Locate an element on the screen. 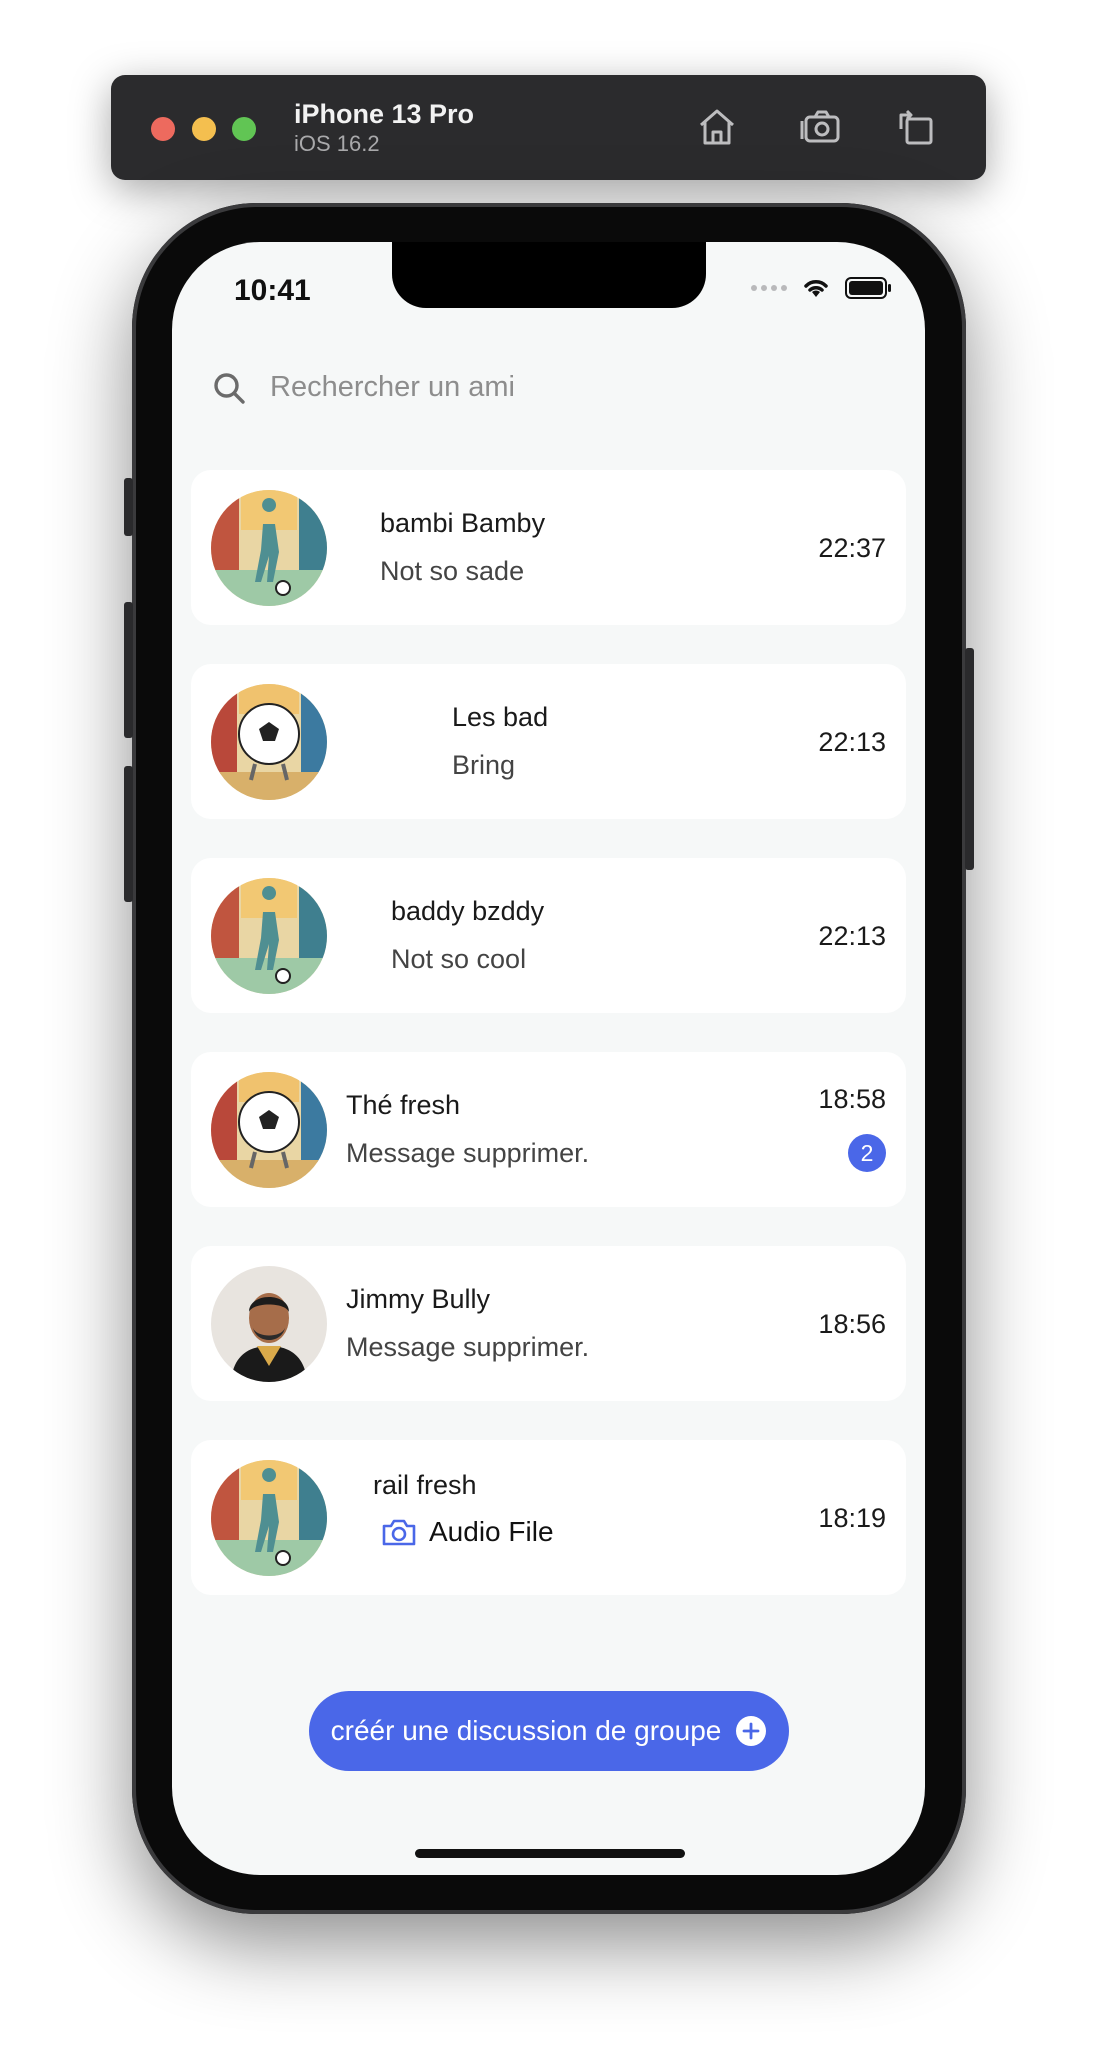 Image resolution: width=1098 pixels, height=2066 pixels. status-icons is located at coordinates (822, 288).